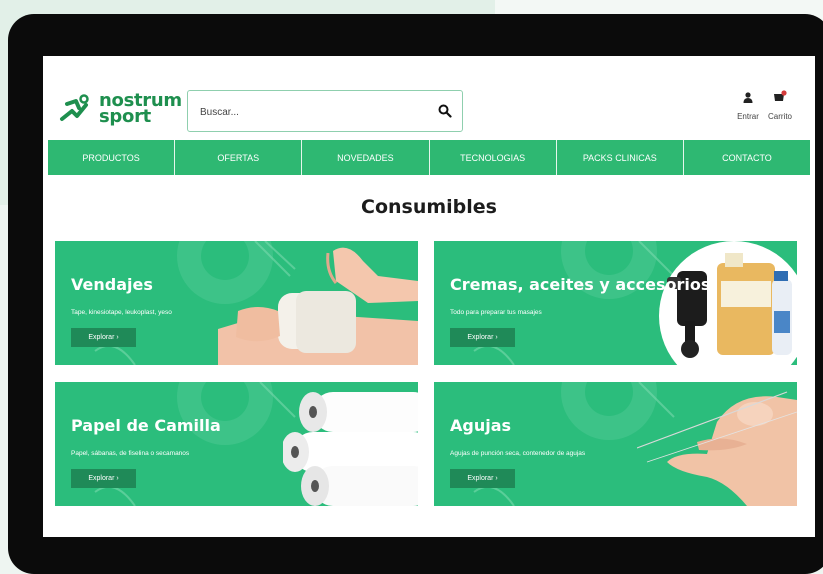  I want to click on page-title: Consumibles, so click(429, 207).